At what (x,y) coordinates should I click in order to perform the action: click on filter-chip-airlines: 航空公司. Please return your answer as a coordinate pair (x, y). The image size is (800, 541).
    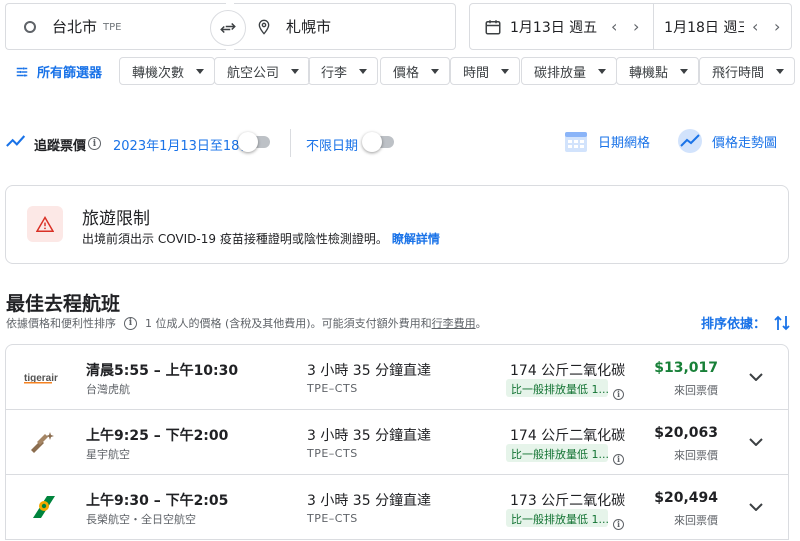
    Looking at the image, I should click on (262, 71).